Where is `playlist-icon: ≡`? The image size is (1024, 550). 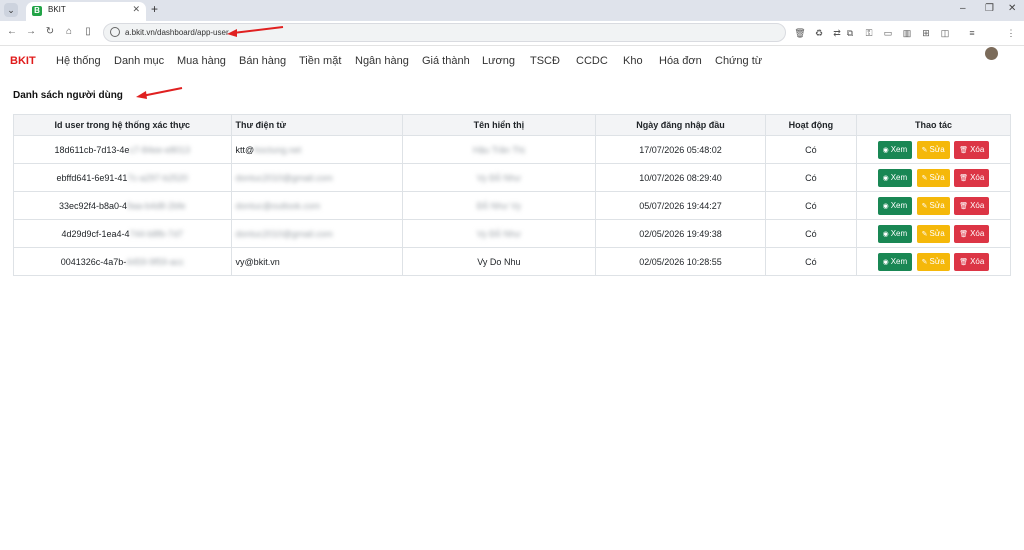
playlist-icon: ≡ is located at coordinates (972, 33).